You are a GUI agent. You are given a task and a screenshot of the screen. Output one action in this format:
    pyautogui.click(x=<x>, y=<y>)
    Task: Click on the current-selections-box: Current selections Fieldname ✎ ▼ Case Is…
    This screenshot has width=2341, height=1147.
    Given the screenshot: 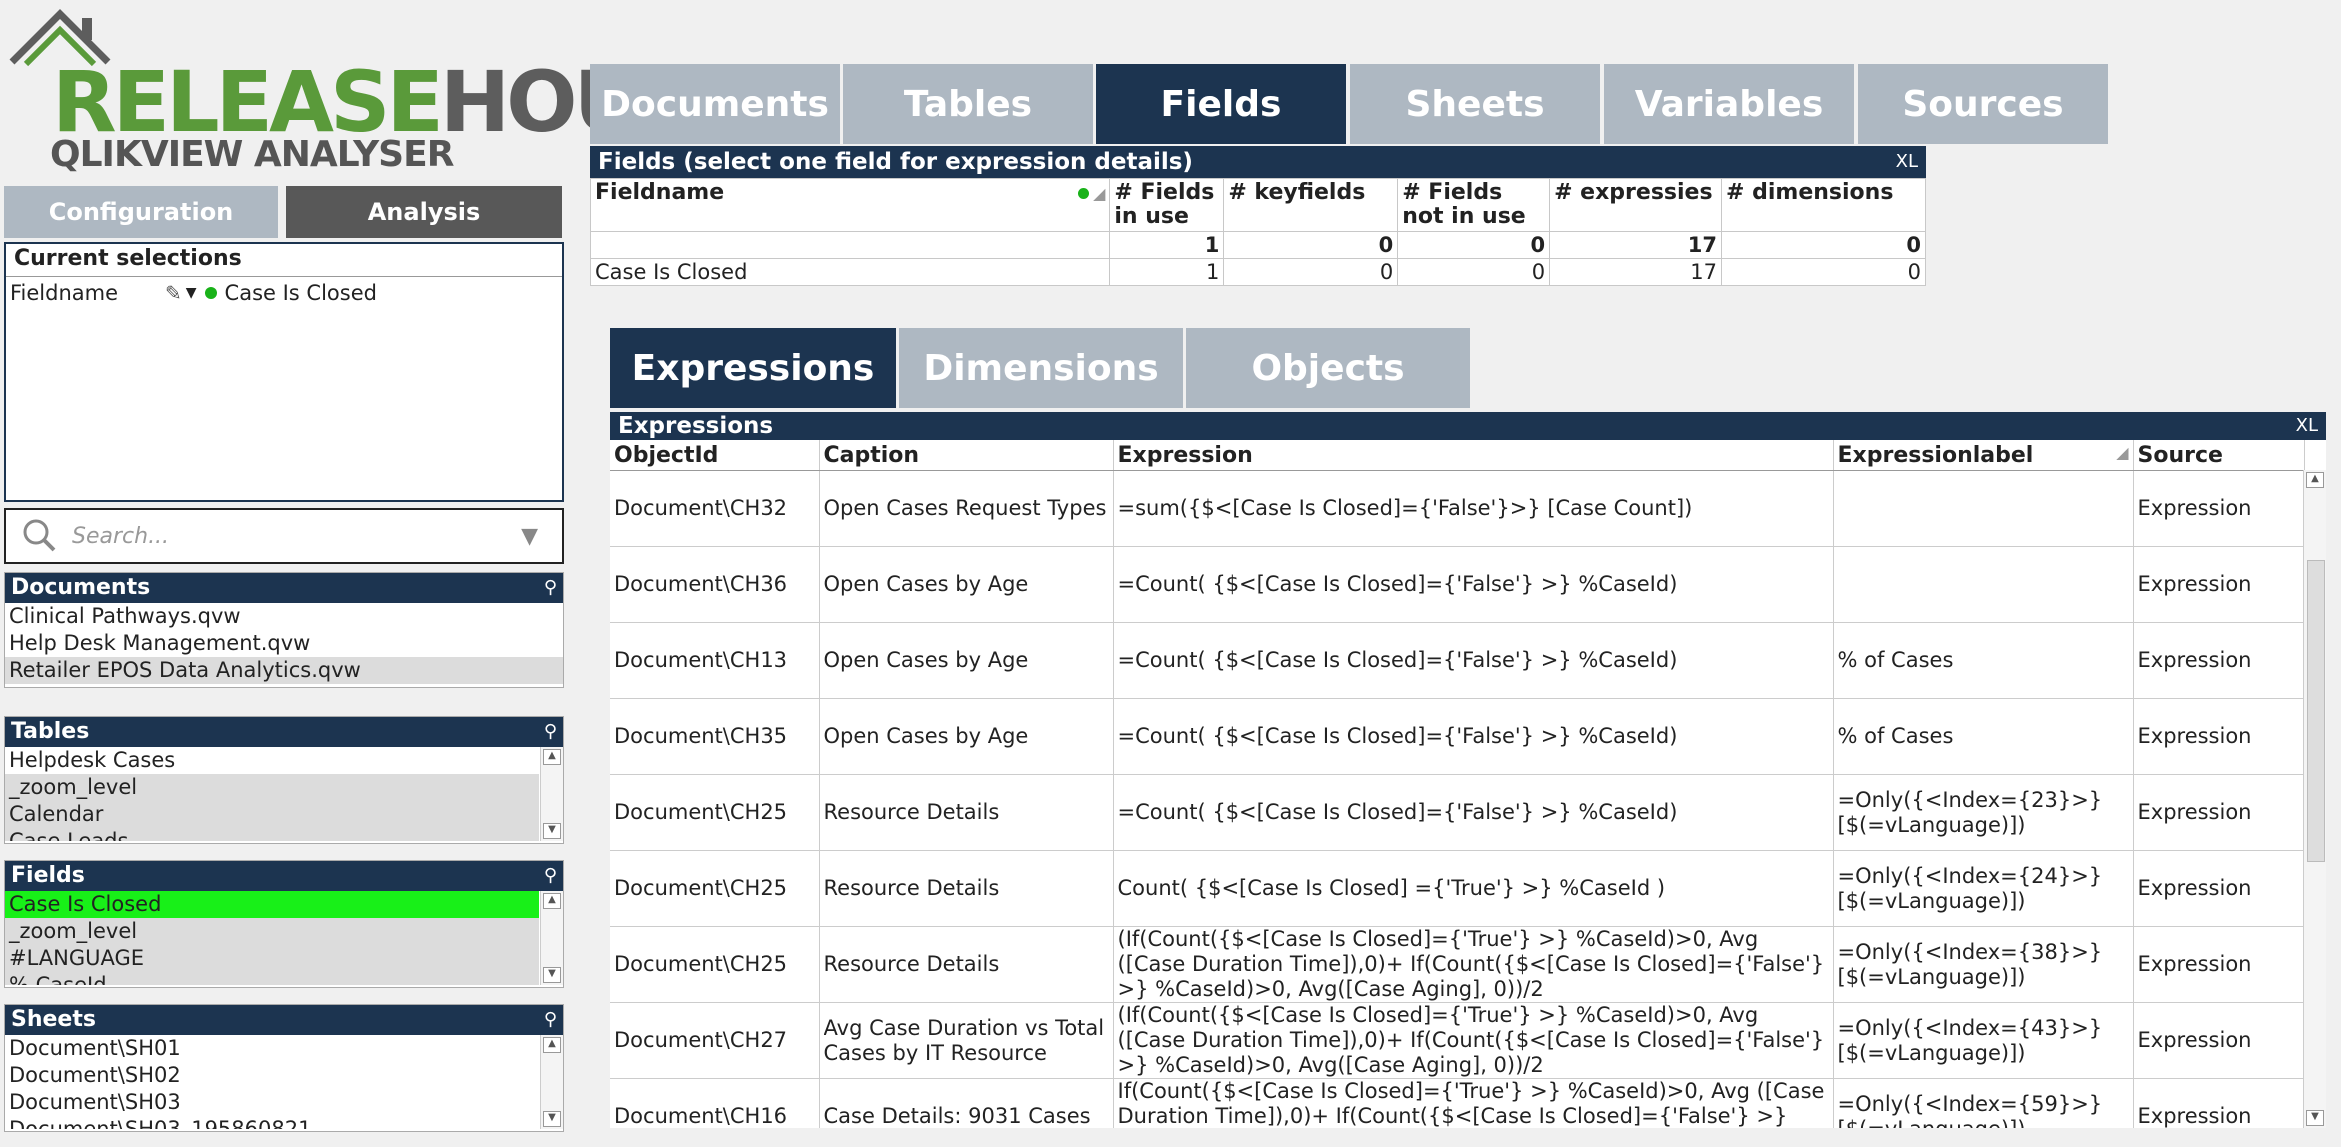 What is the action you would take?
    pyautogui.click(x=284, y=372)
    